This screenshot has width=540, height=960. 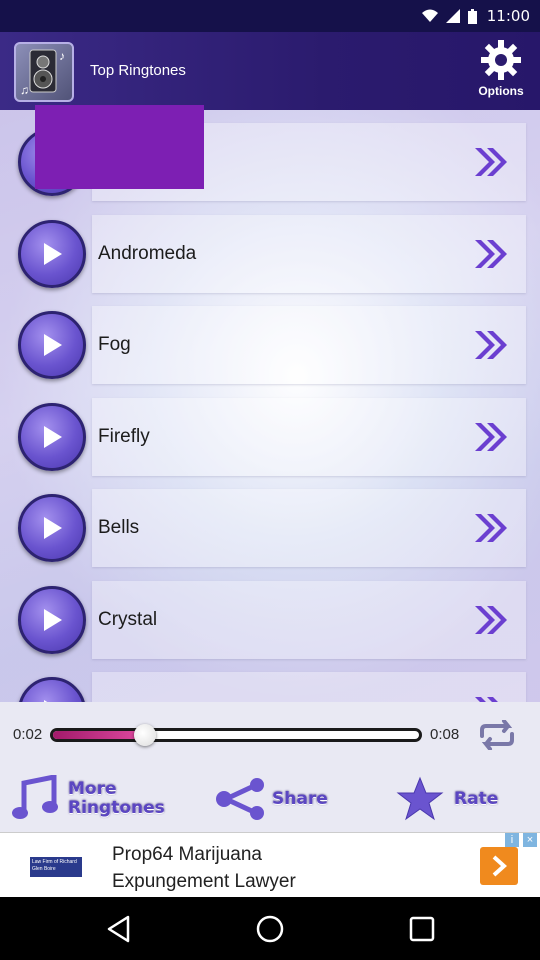 I want to click on ad-go-button, so click(x=499, y=866).